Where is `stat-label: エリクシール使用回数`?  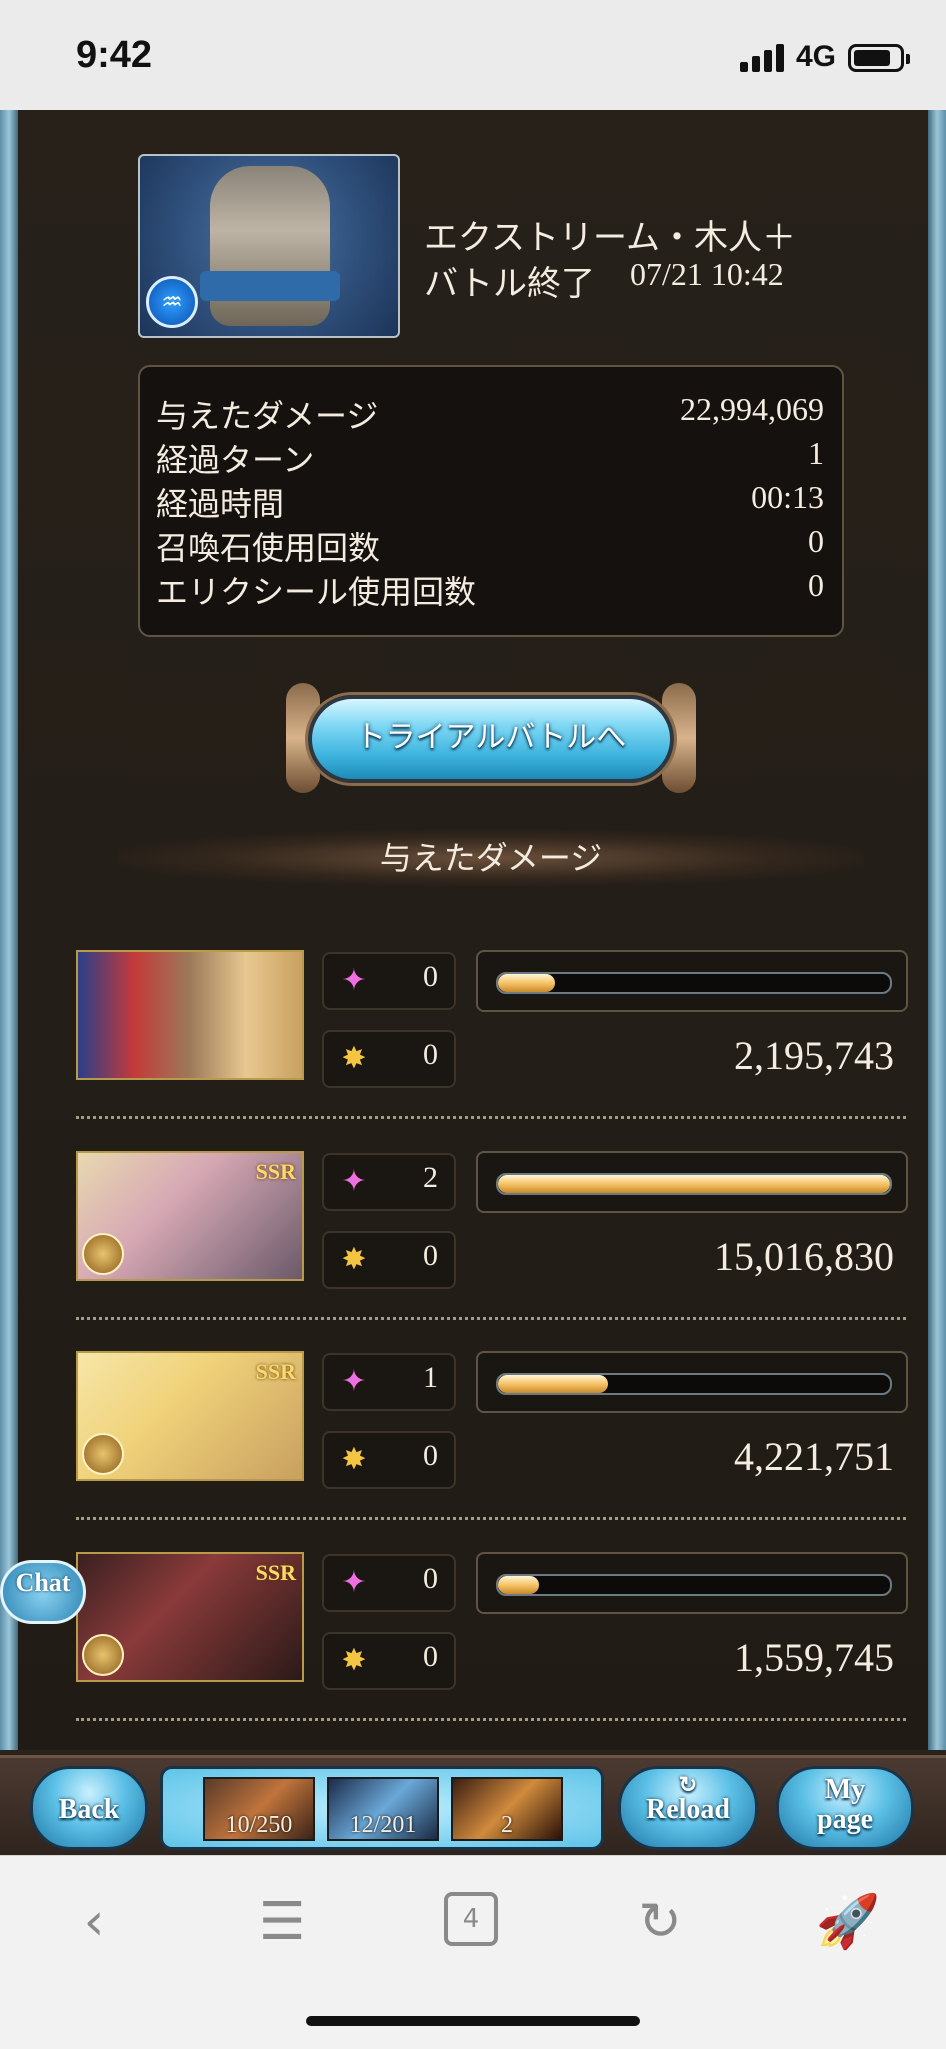
stat-label: エリクシール使用回数 is located at coordinates (316, 592).